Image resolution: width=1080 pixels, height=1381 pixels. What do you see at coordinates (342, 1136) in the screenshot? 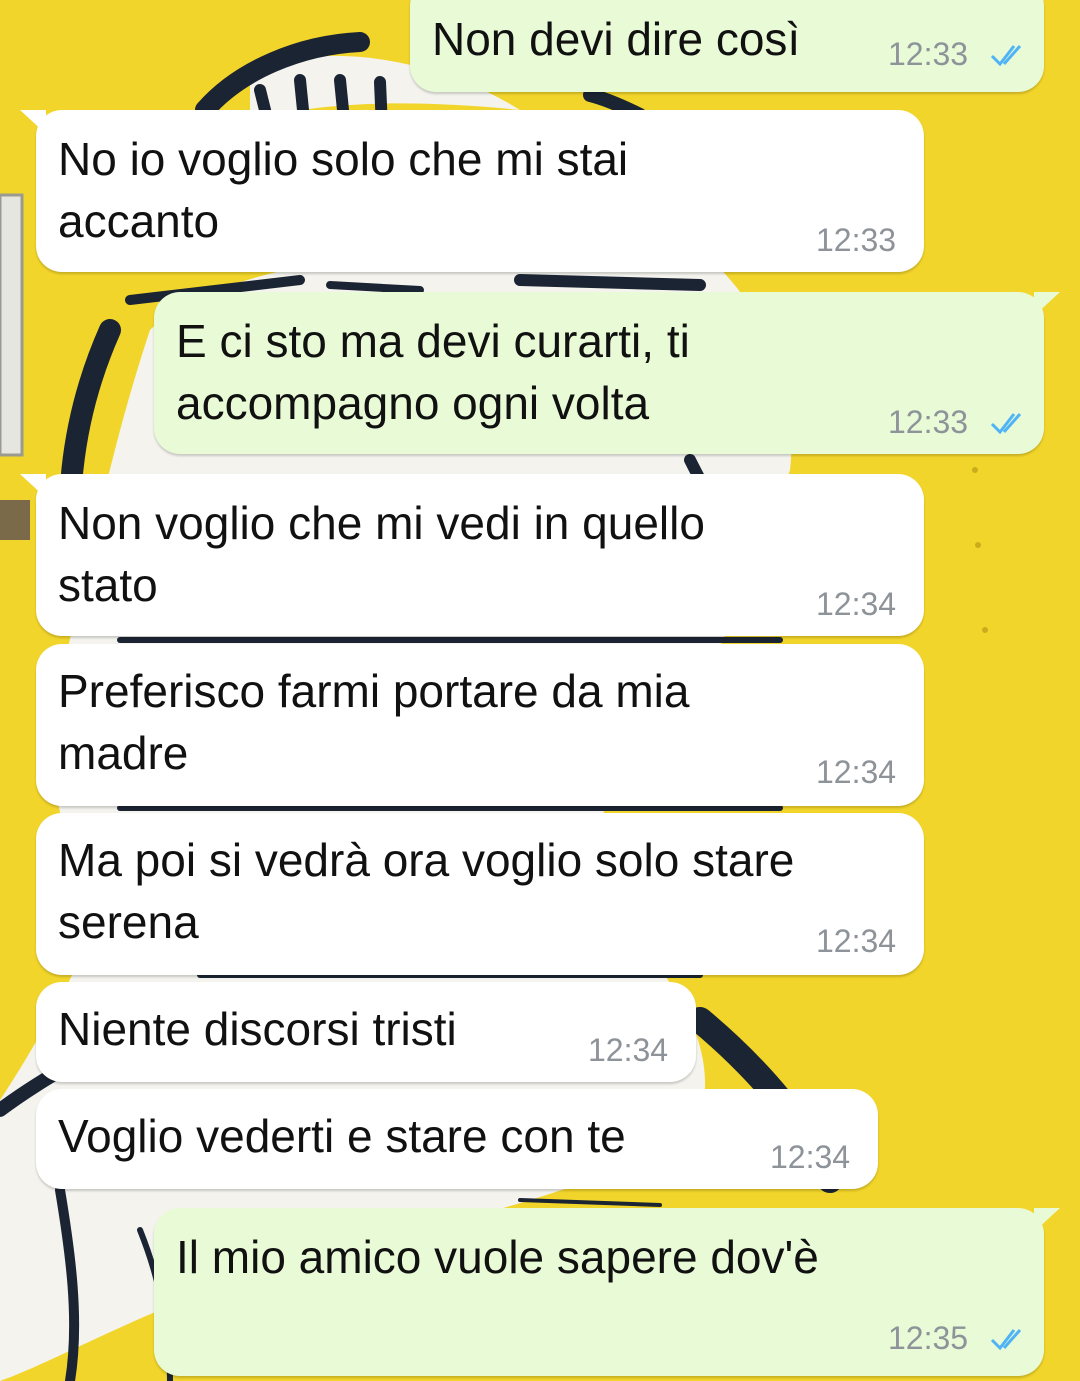
I see `message-text: Voglio vederti e stare con te` at bounding box center [342, 1136].